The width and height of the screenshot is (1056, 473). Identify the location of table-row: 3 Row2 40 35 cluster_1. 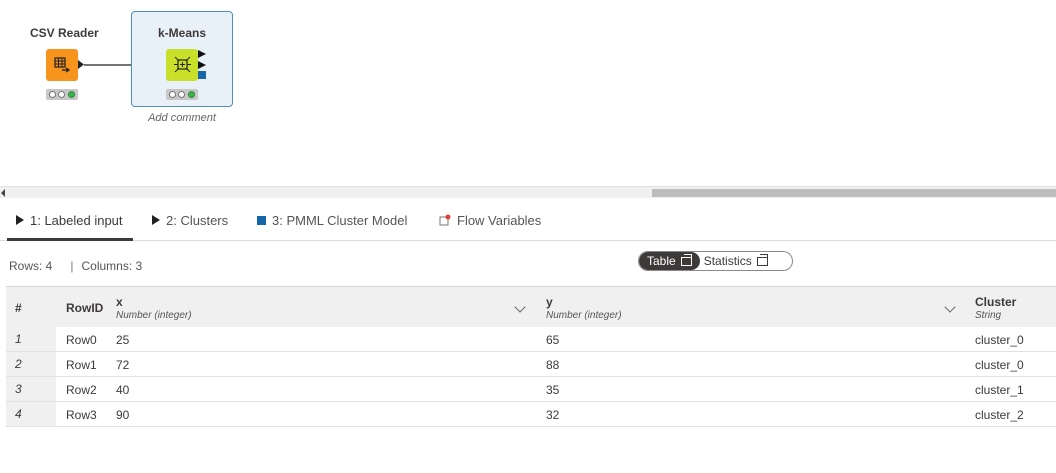
(531, 389).